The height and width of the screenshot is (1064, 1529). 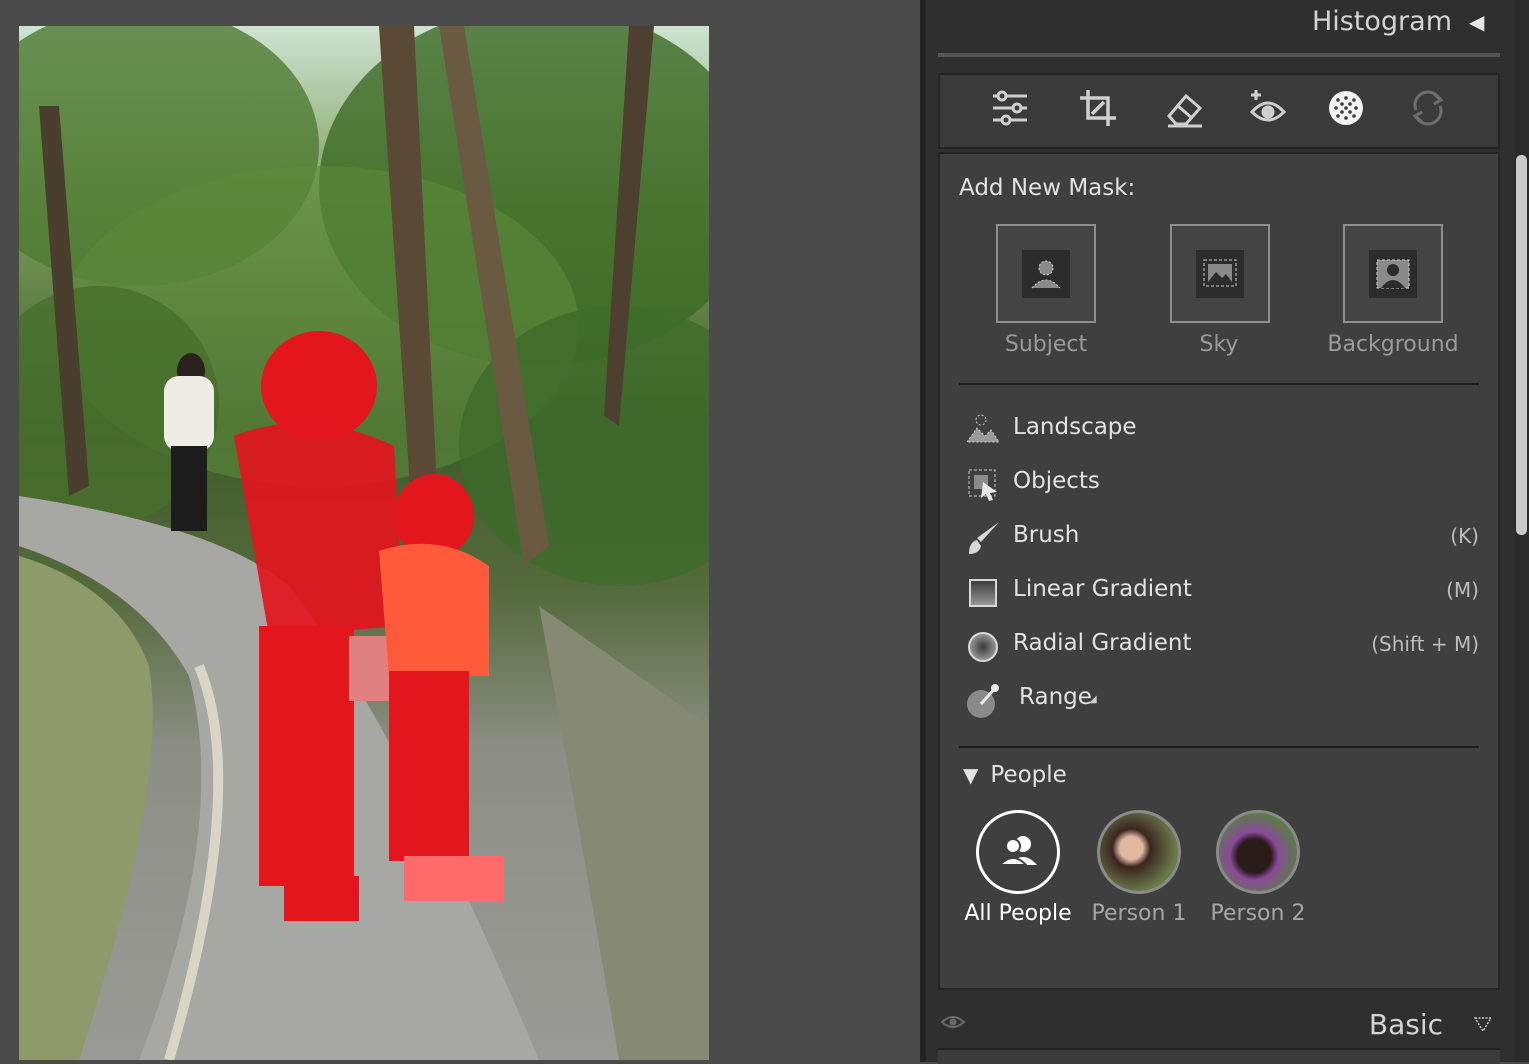 I want to click on radial-gradient-label: Radial Gradient, so click(x=1102, y=643).